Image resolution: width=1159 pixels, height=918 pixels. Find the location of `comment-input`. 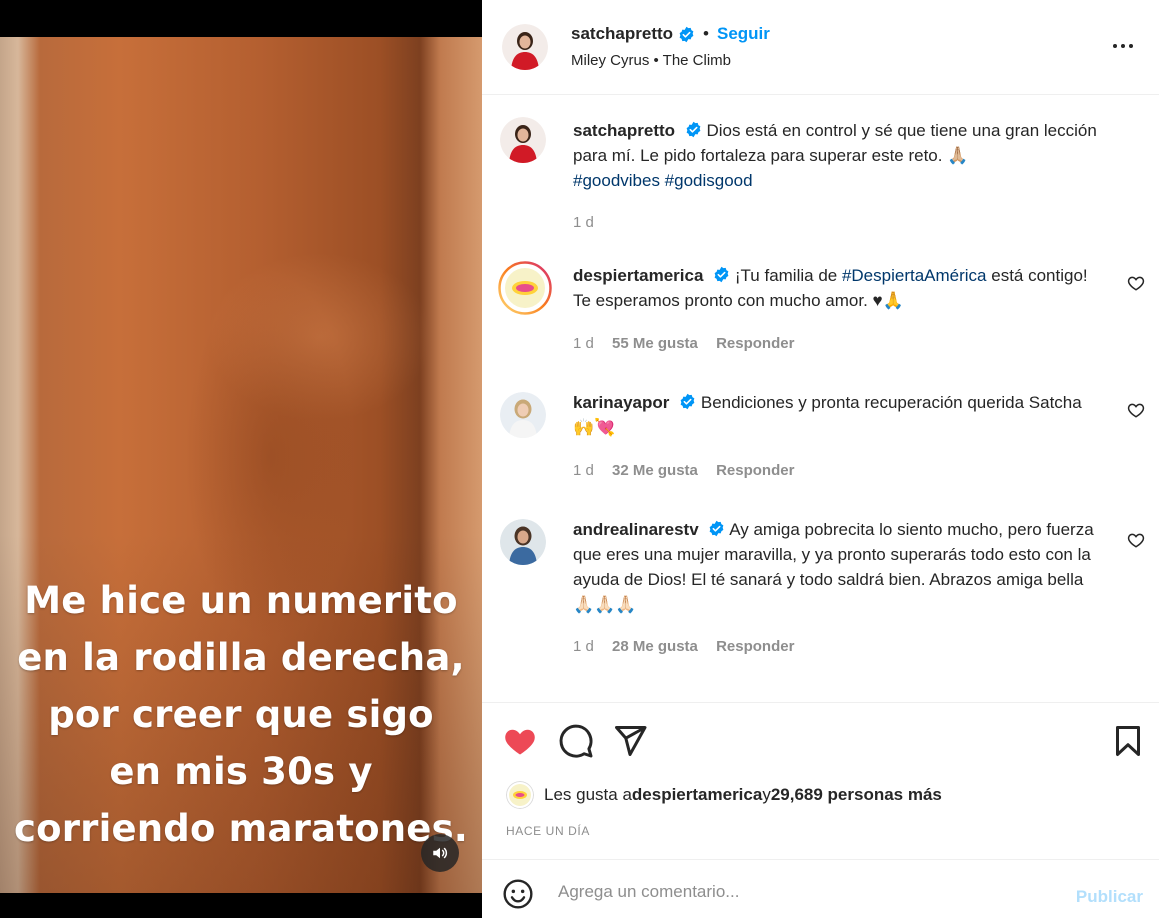

comment-input is located at coordinates (793, 892).